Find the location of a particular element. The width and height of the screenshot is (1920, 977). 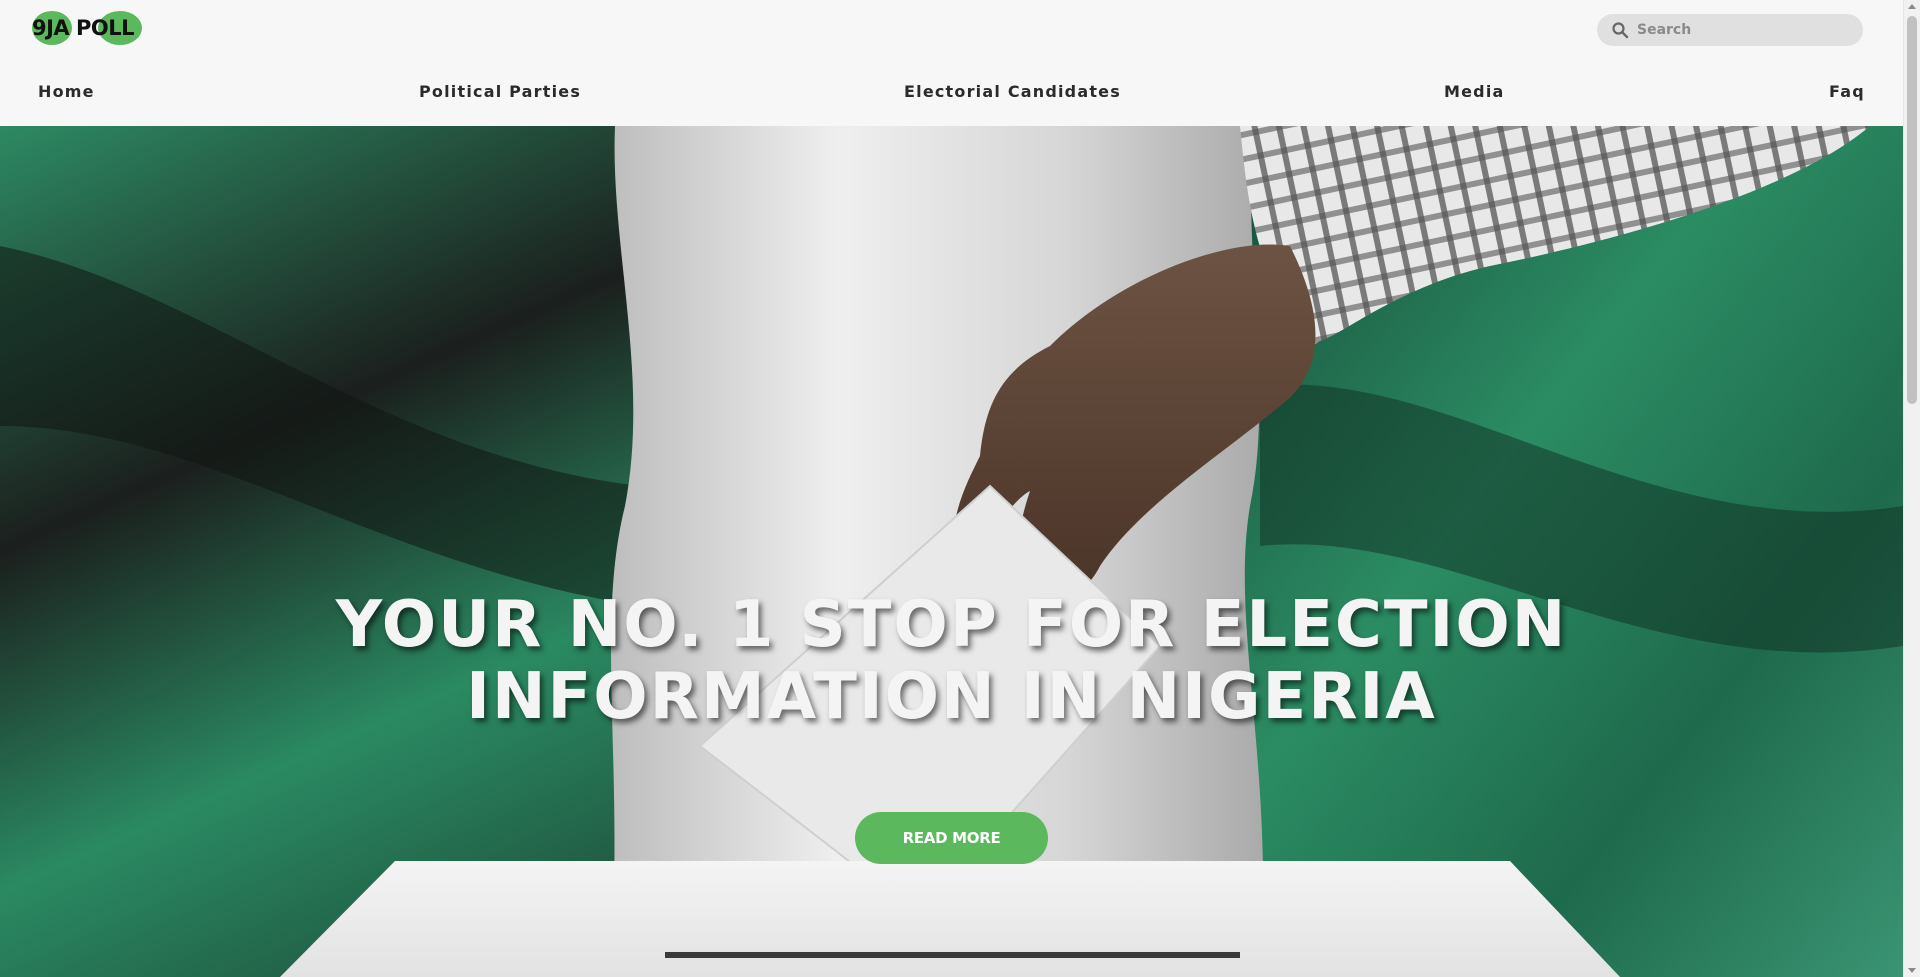

hero-title-line-1: YOUR NO. 1 STOP FOR ELECTION is located at coordinates (951, 625).